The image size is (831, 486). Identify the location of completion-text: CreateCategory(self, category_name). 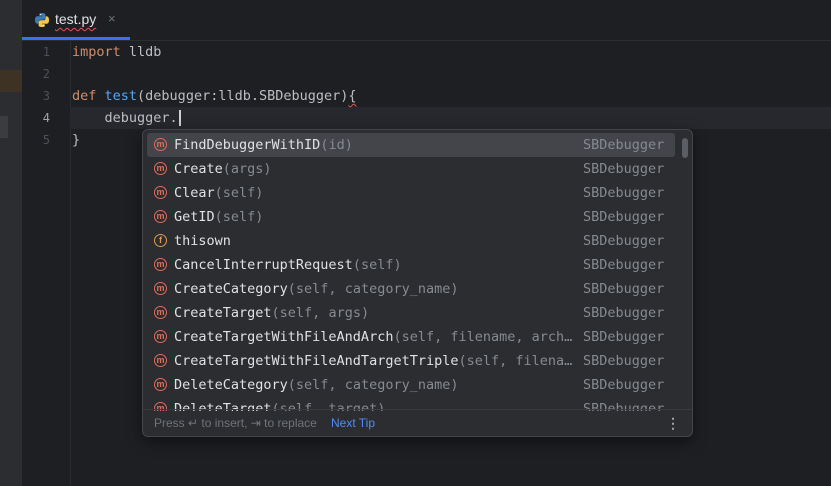
(375, 289).